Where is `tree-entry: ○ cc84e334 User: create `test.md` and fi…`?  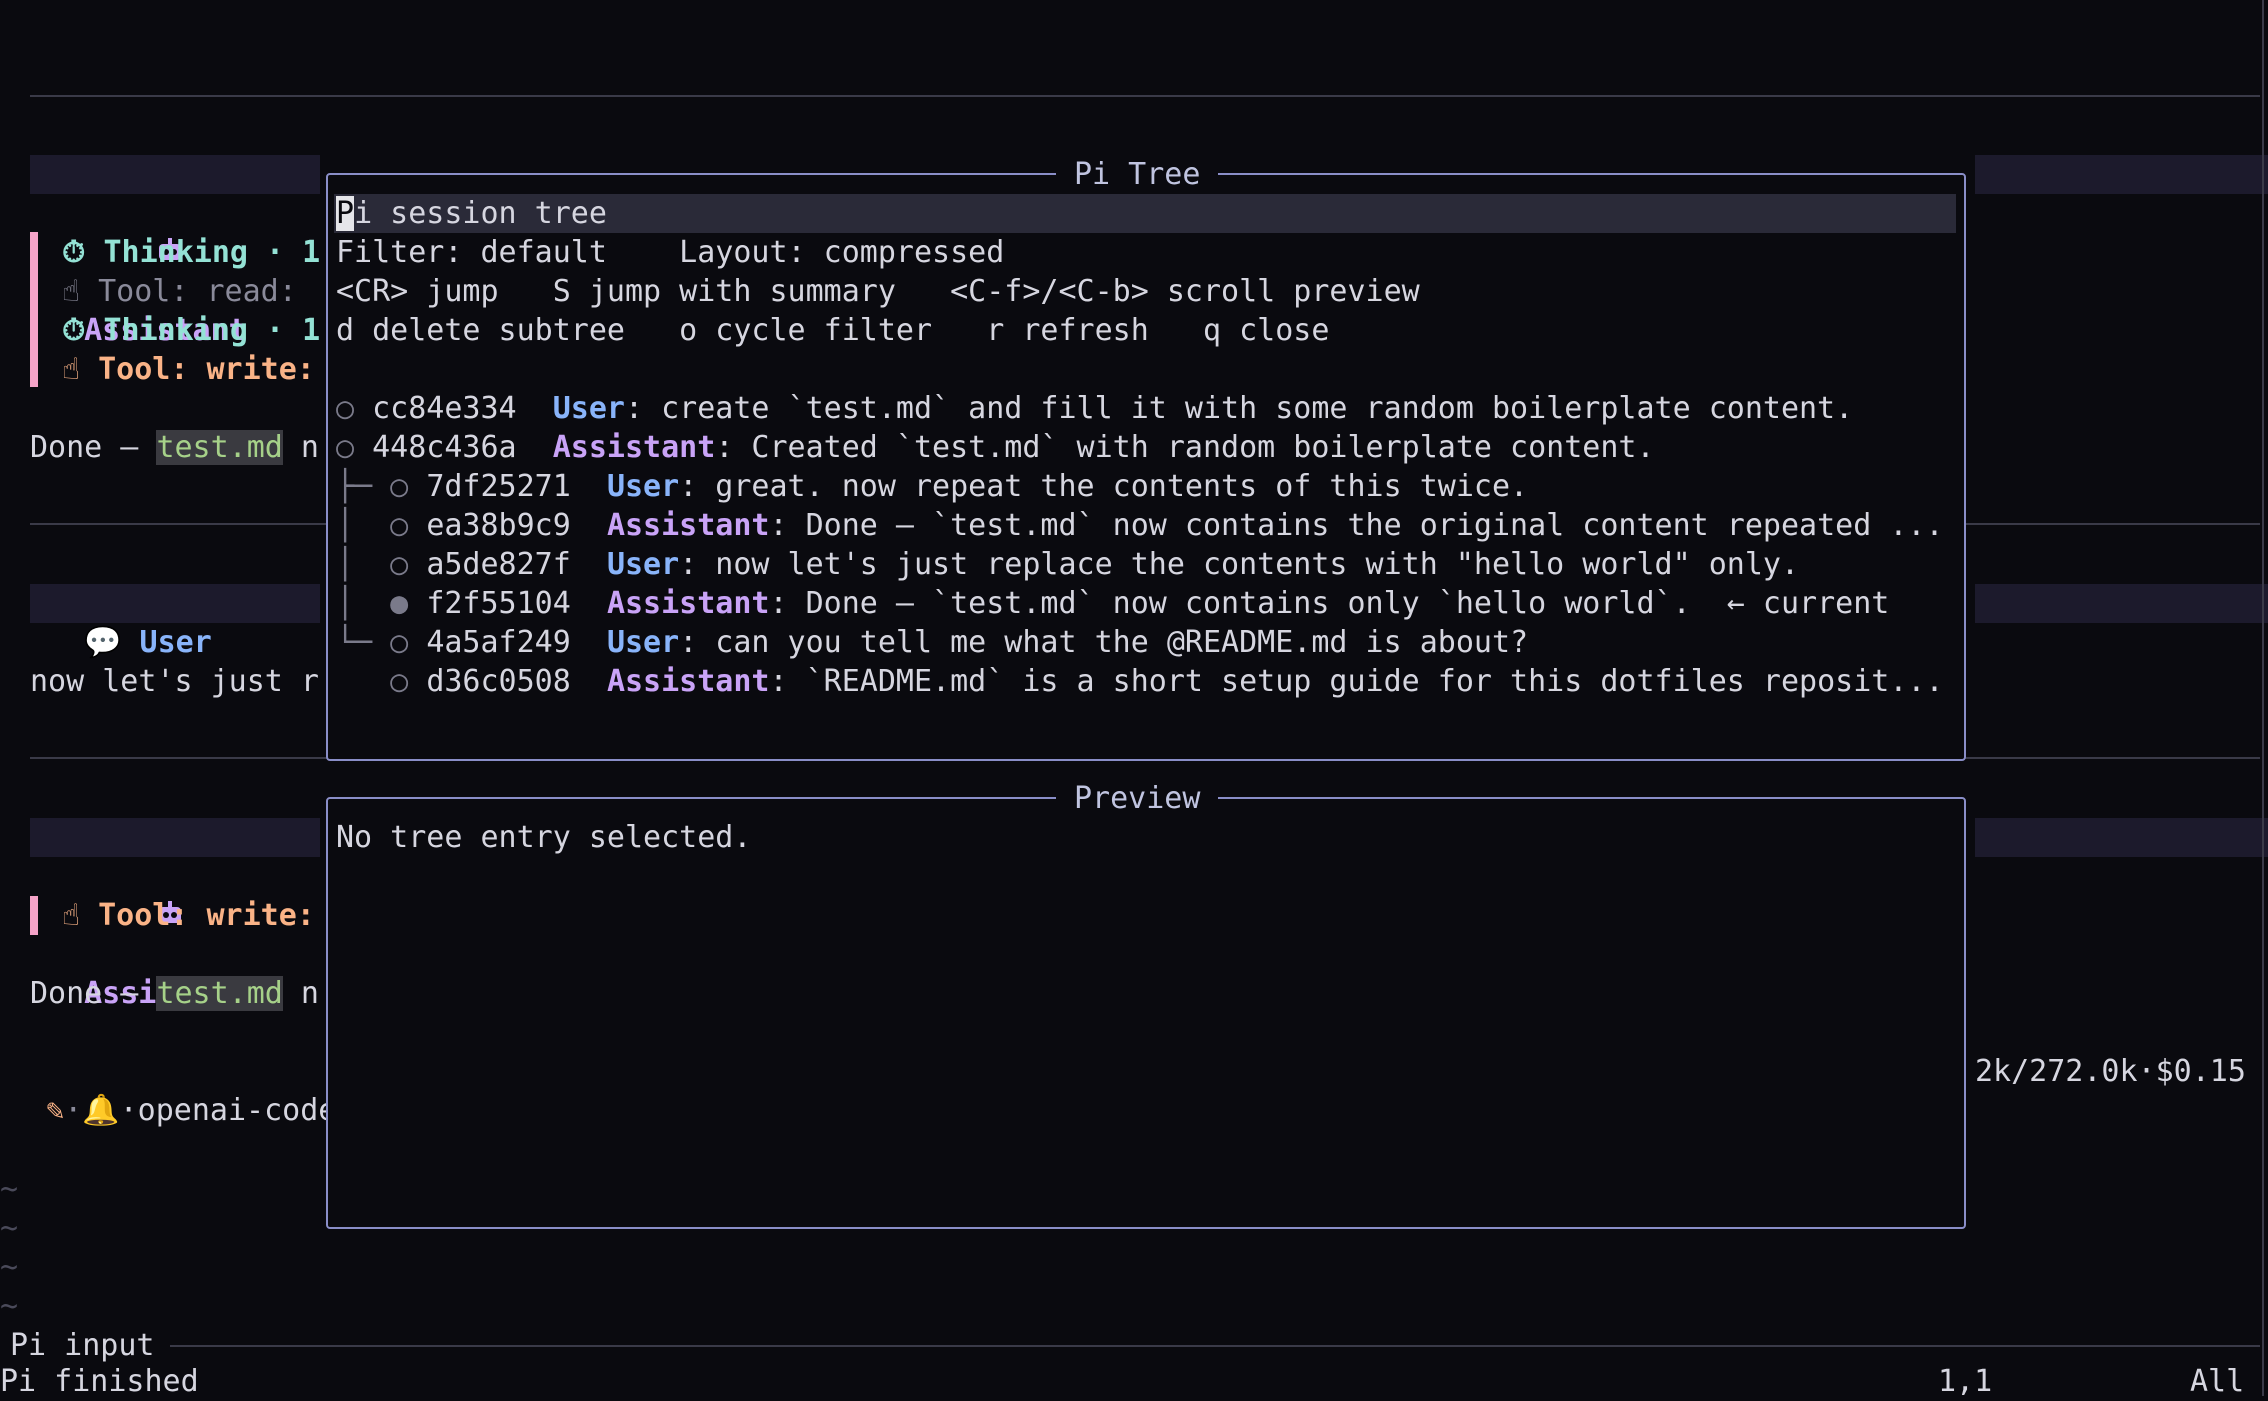
tree-entry: ○ cc84e334 User: create `test.md` and fi… is located at coordinates (1094, 408).